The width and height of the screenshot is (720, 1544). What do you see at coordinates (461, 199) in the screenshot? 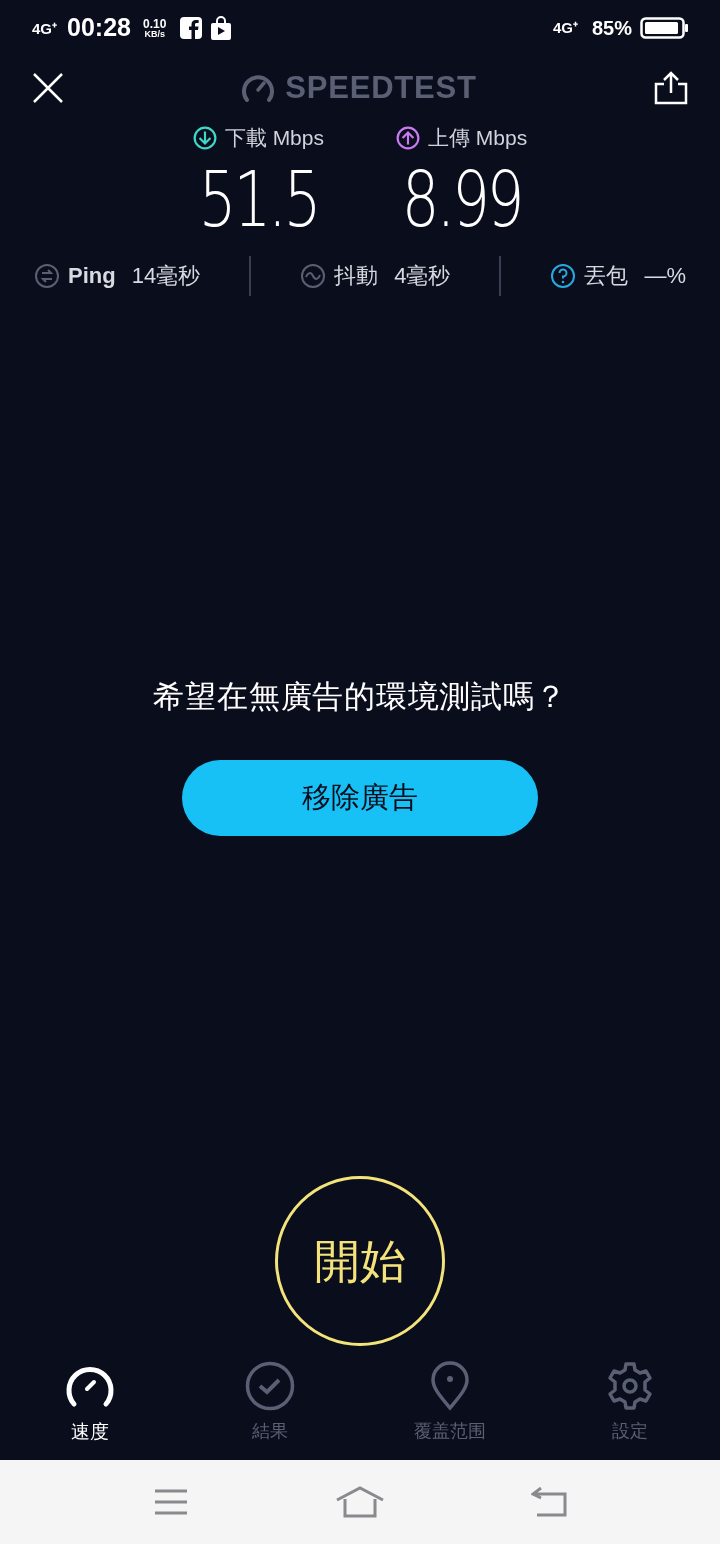
I see `result-value: 8.99` at bounding box center [461, 199].